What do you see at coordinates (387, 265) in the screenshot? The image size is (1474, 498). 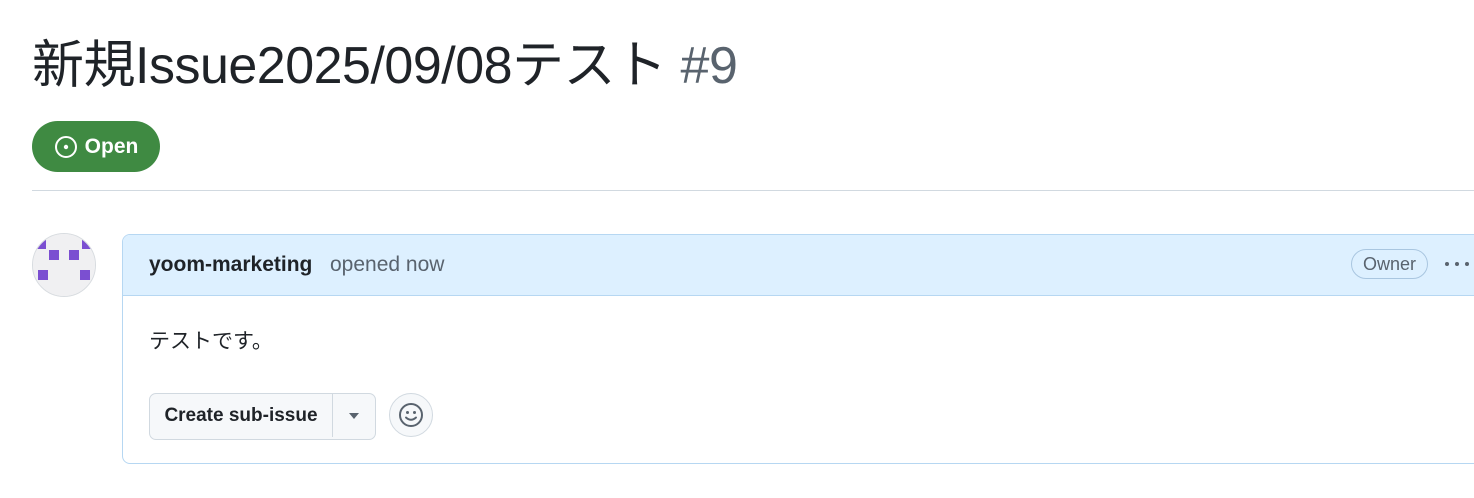 I see `comment-timestamp: opened now` at bounding box center [387, 265].